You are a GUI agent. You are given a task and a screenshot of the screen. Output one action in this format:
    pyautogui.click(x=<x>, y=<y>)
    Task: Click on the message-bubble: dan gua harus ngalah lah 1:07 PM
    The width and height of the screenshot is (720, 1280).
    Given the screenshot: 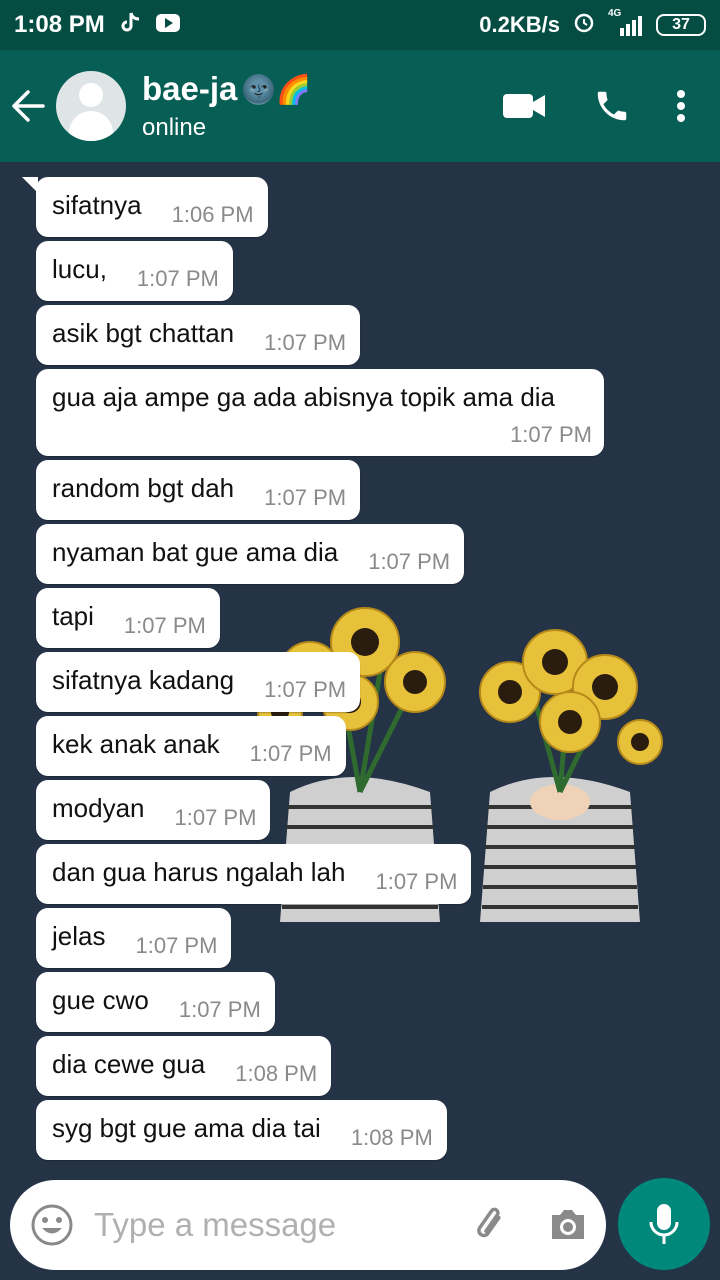 What is the action you would take?
    pyautogui.click(x=254, y=874)
    